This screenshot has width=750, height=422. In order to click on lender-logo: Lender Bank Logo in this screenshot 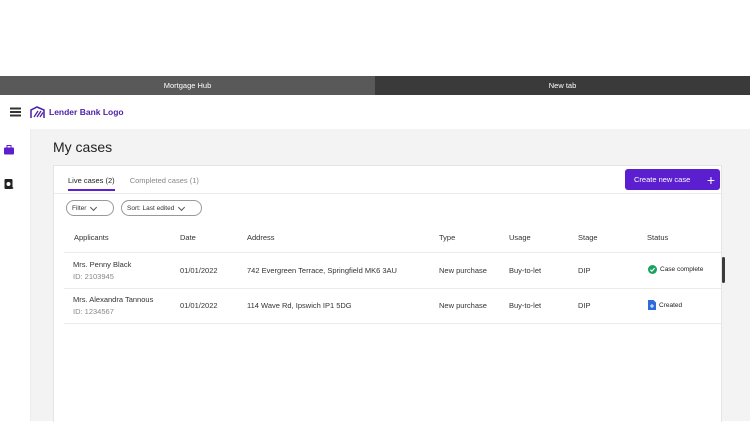, I will do `click(77, 112)`.